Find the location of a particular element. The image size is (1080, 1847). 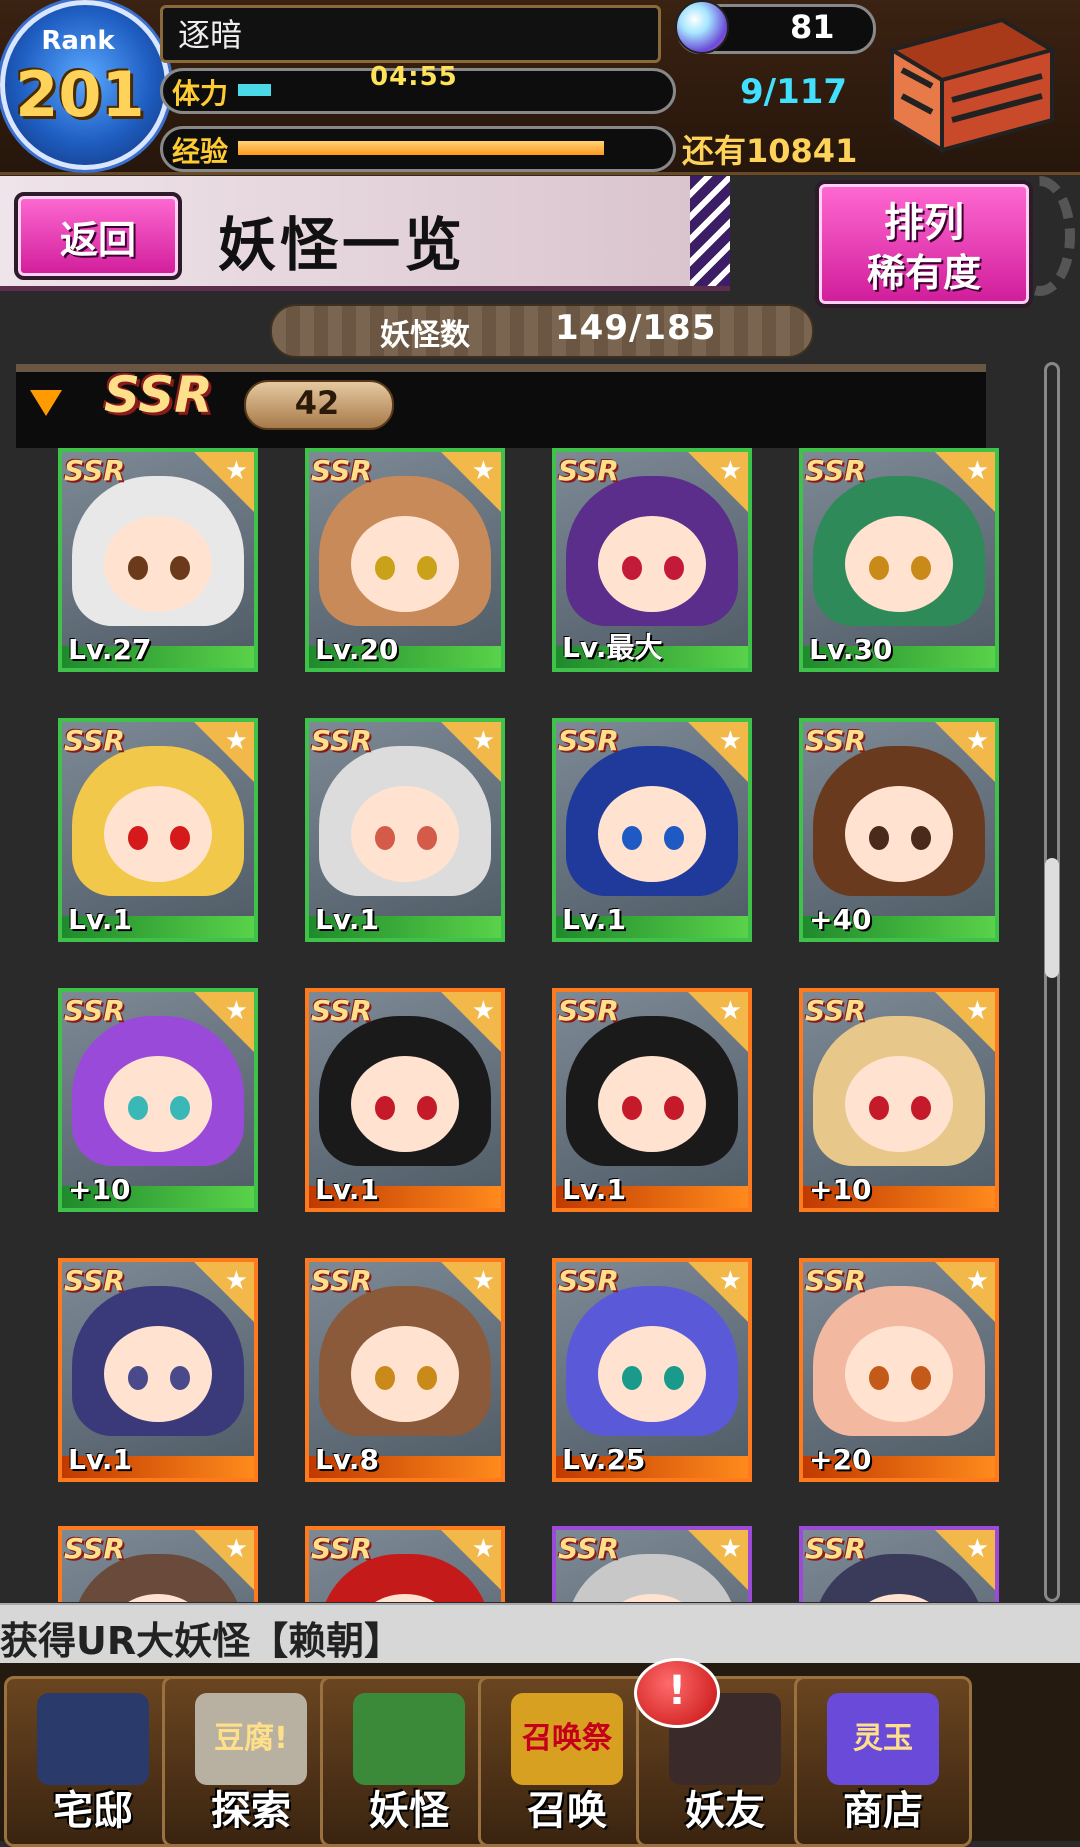

yokai-card: ★ SSR Lv.20 is located at coordinates (405, 560).